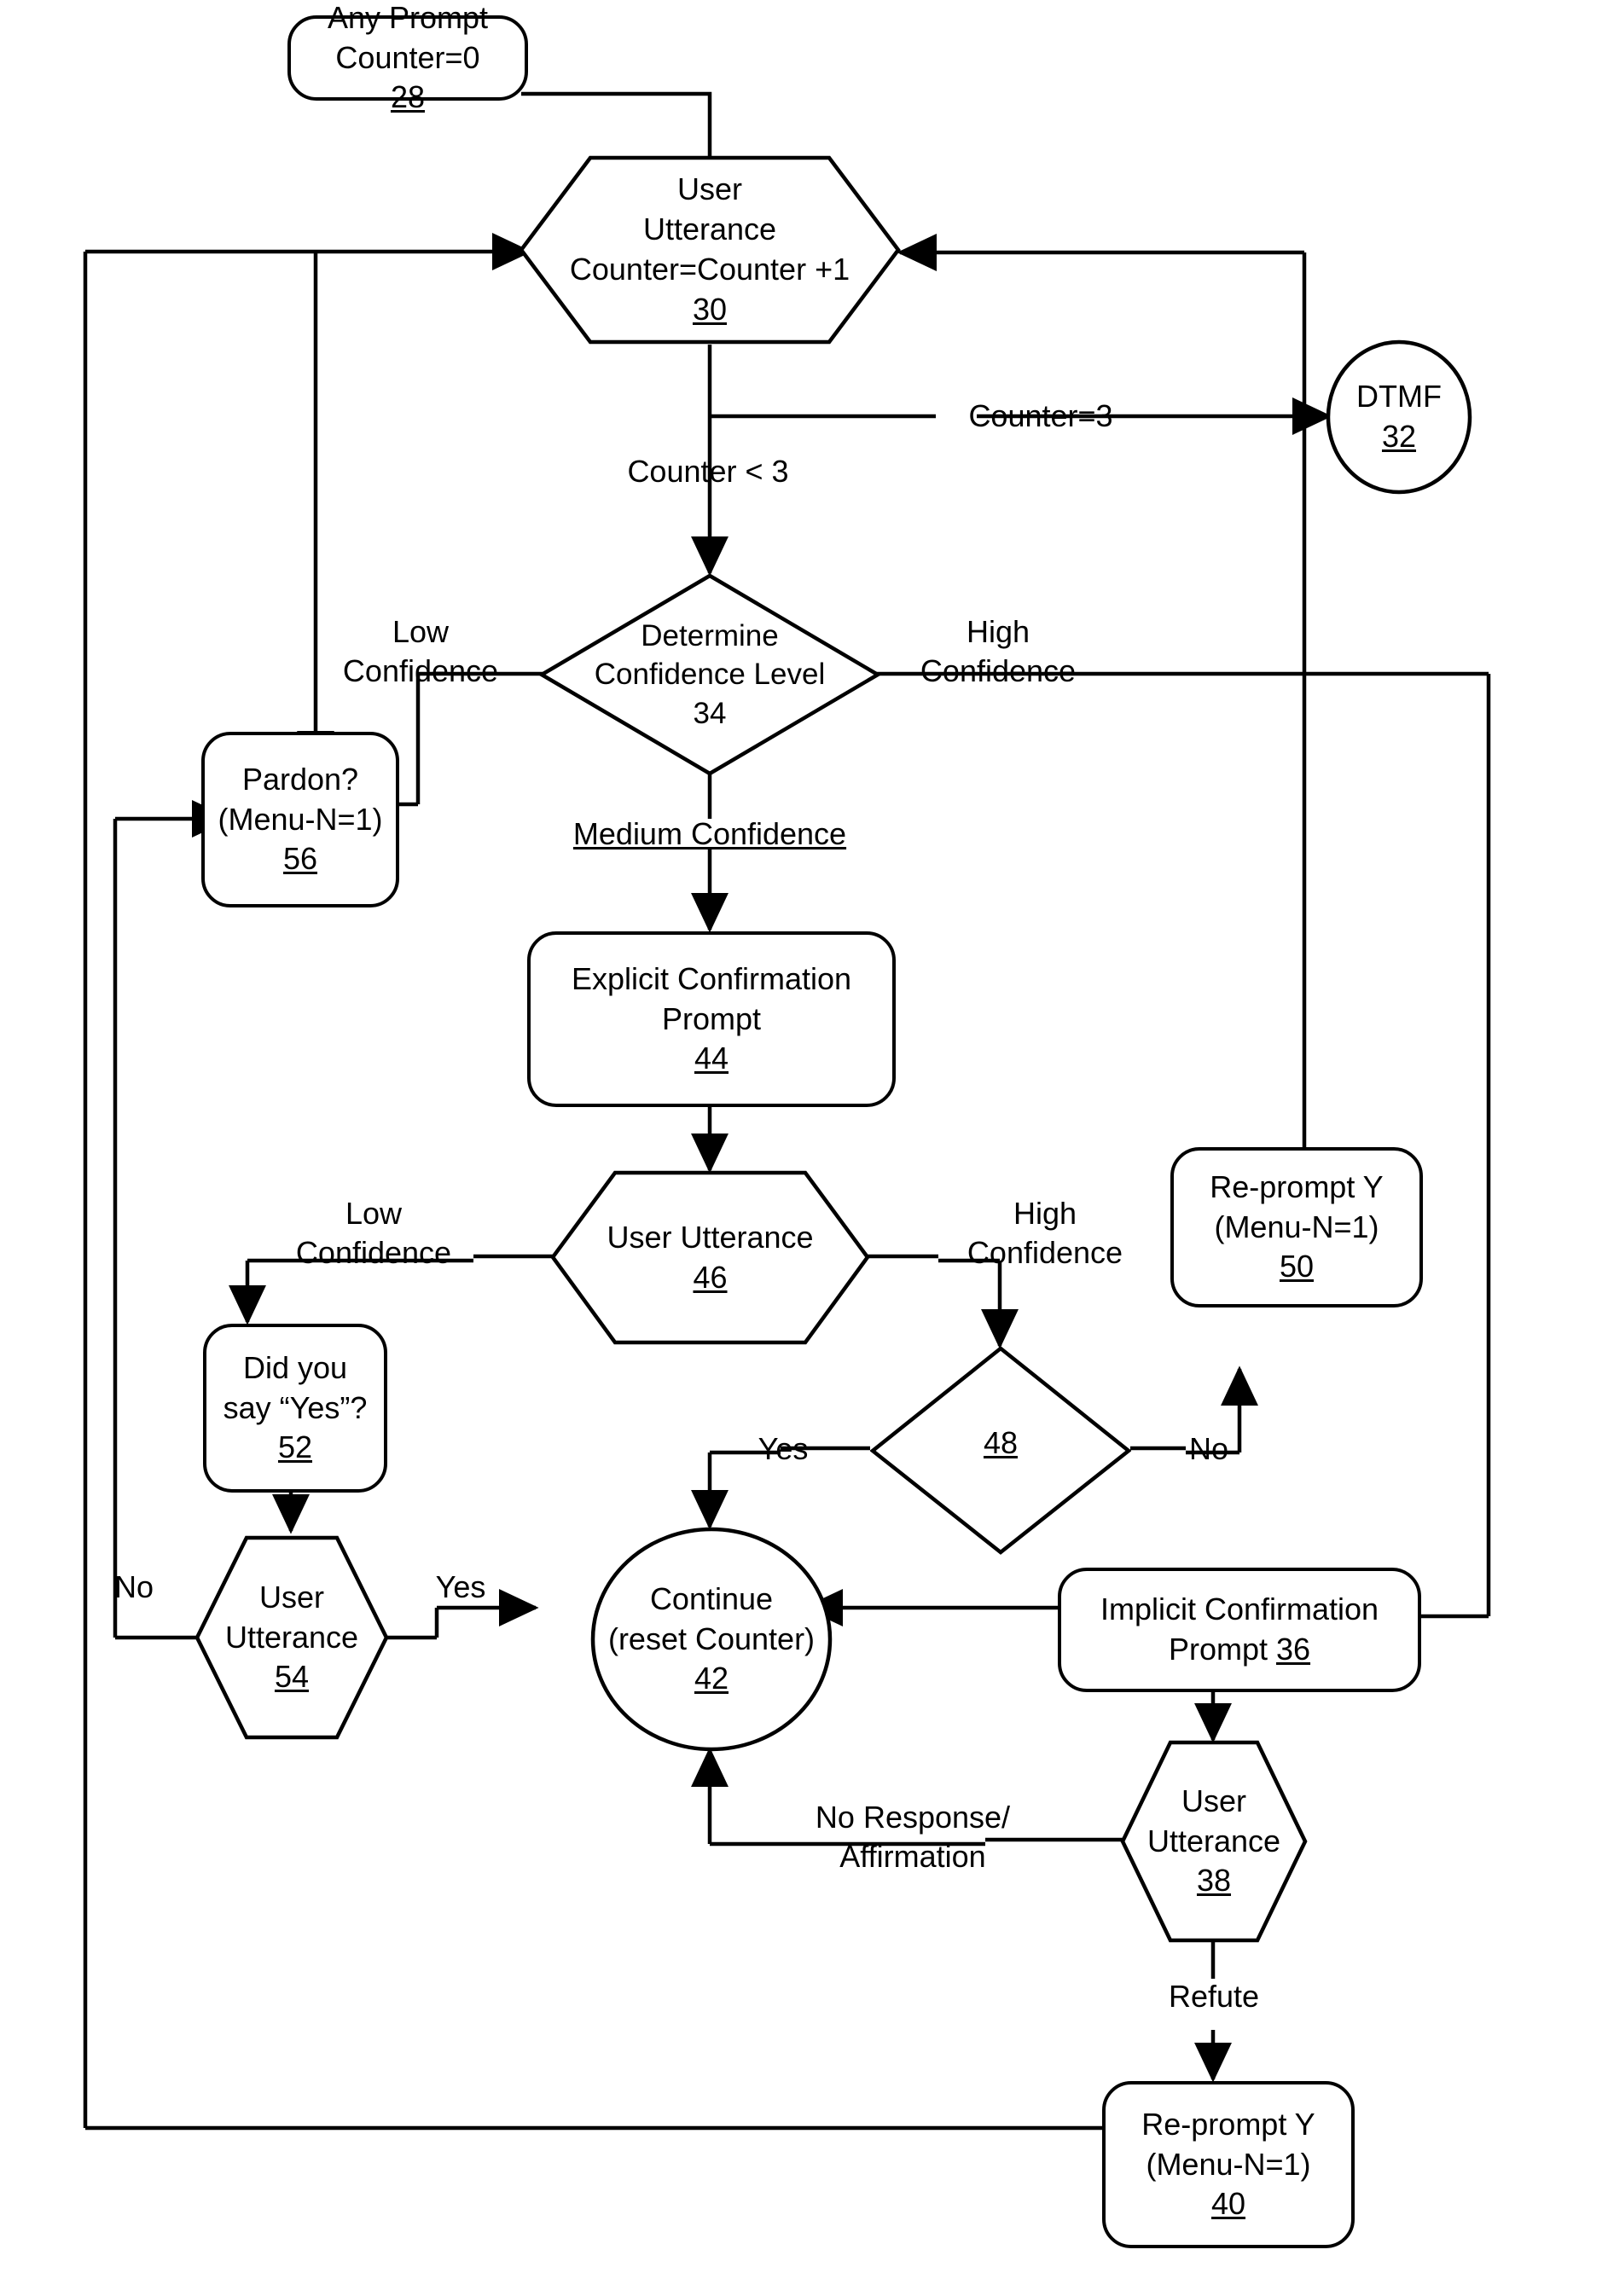 The image size is (1608, 2296). I want to click on node-32-ref: 32, so click(1399, 436).